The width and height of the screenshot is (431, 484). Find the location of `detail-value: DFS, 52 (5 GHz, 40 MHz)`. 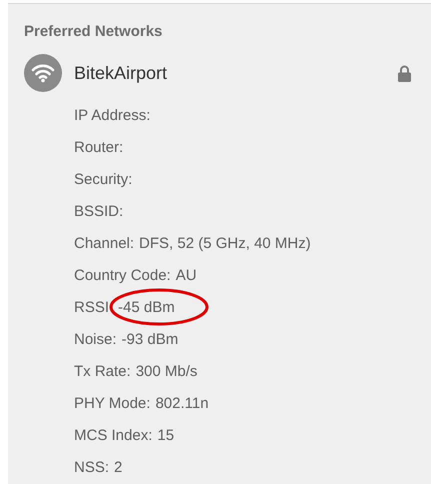

detail-value: DFS, 52 (5 GHz, 40 MHz) is located at coordinates (225, 244).